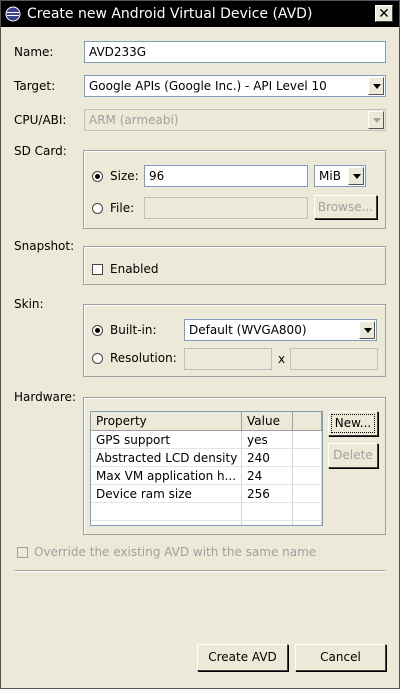 This screenshot has width=400, height=689. I want to click on sdcard-unit-select: MiB, so click(340, 176).